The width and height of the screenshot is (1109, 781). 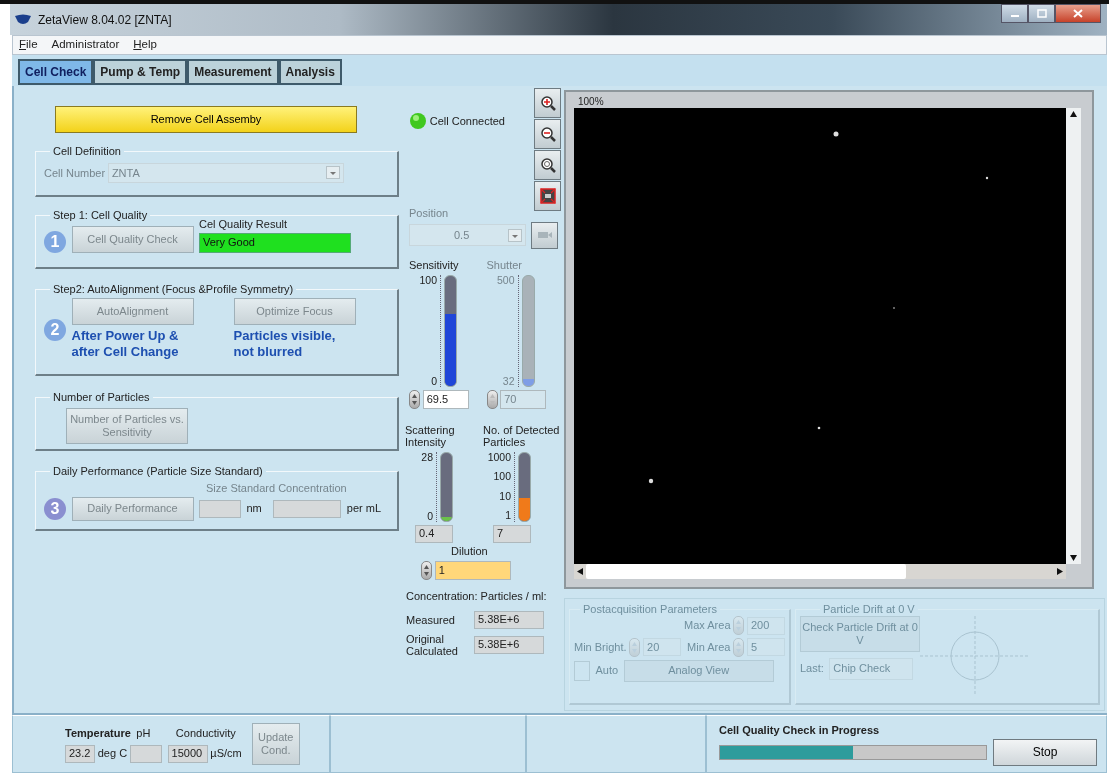 What do you see at coordinates (467, 121) in the screenshot?
I see `connection-label: Cell Connected` at bounding box center [467, 121].